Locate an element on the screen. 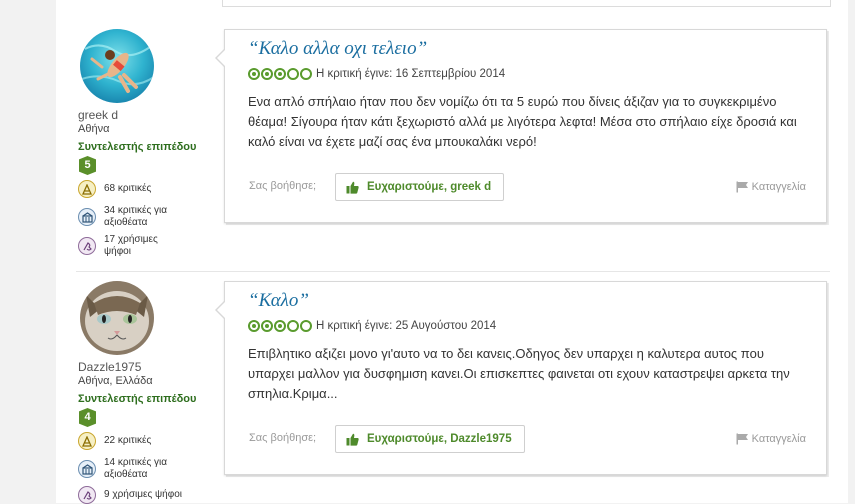  rating-row: Η κριτική έγινε: 16 Σεπτεμβρίου 2014 is located at coordinates (376, 74).